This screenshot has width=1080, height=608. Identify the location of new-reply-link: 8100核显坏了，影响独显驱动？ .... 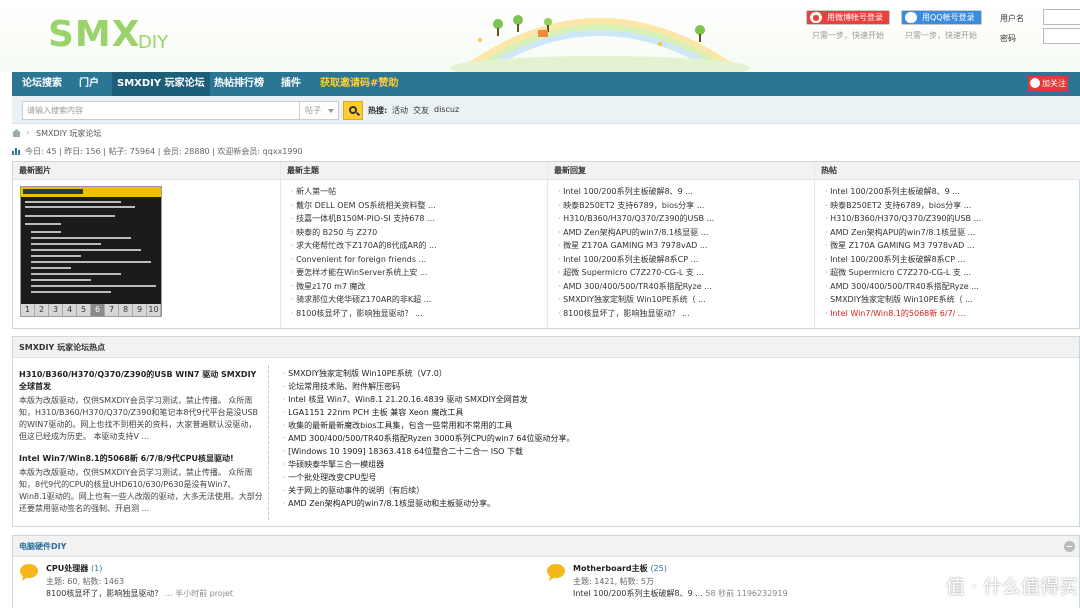
(686, 314).